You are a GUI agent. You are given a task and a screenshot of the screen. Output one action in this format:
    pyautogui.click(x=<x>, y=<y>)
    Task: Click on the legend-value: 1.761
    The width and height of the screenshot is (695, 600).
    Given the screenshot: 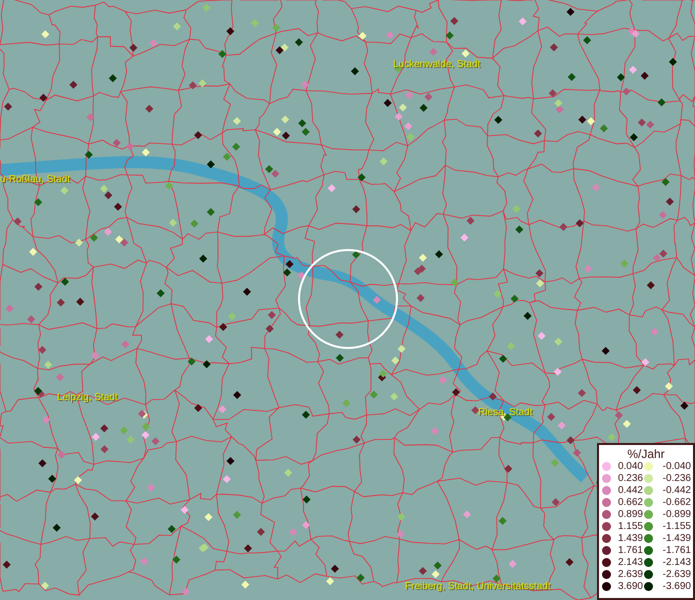 What is the action you would take?
    pyautogui.click(x=629, y=550)
    